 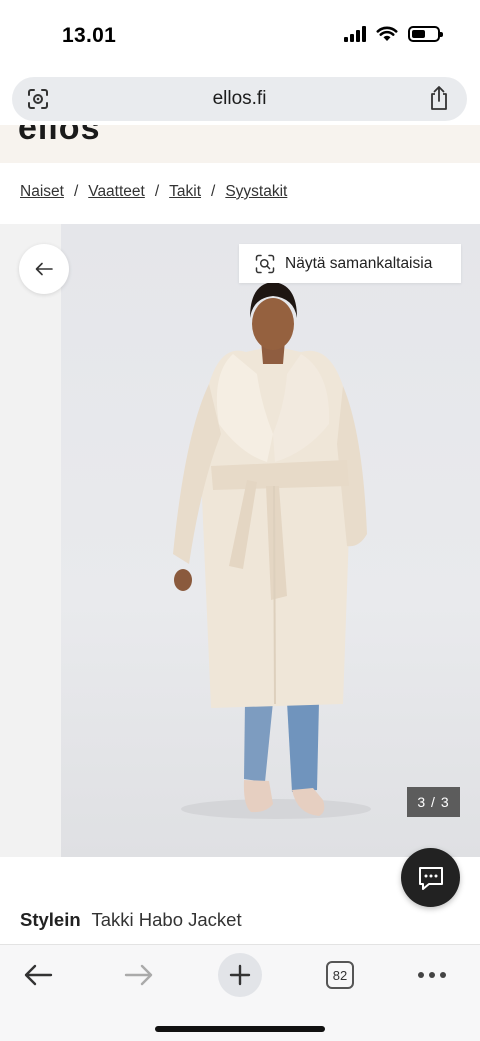 What do you see at coordinates (387, 33) in the screenshot?
I see `wifi-icon` at bounding box center [387, 33].